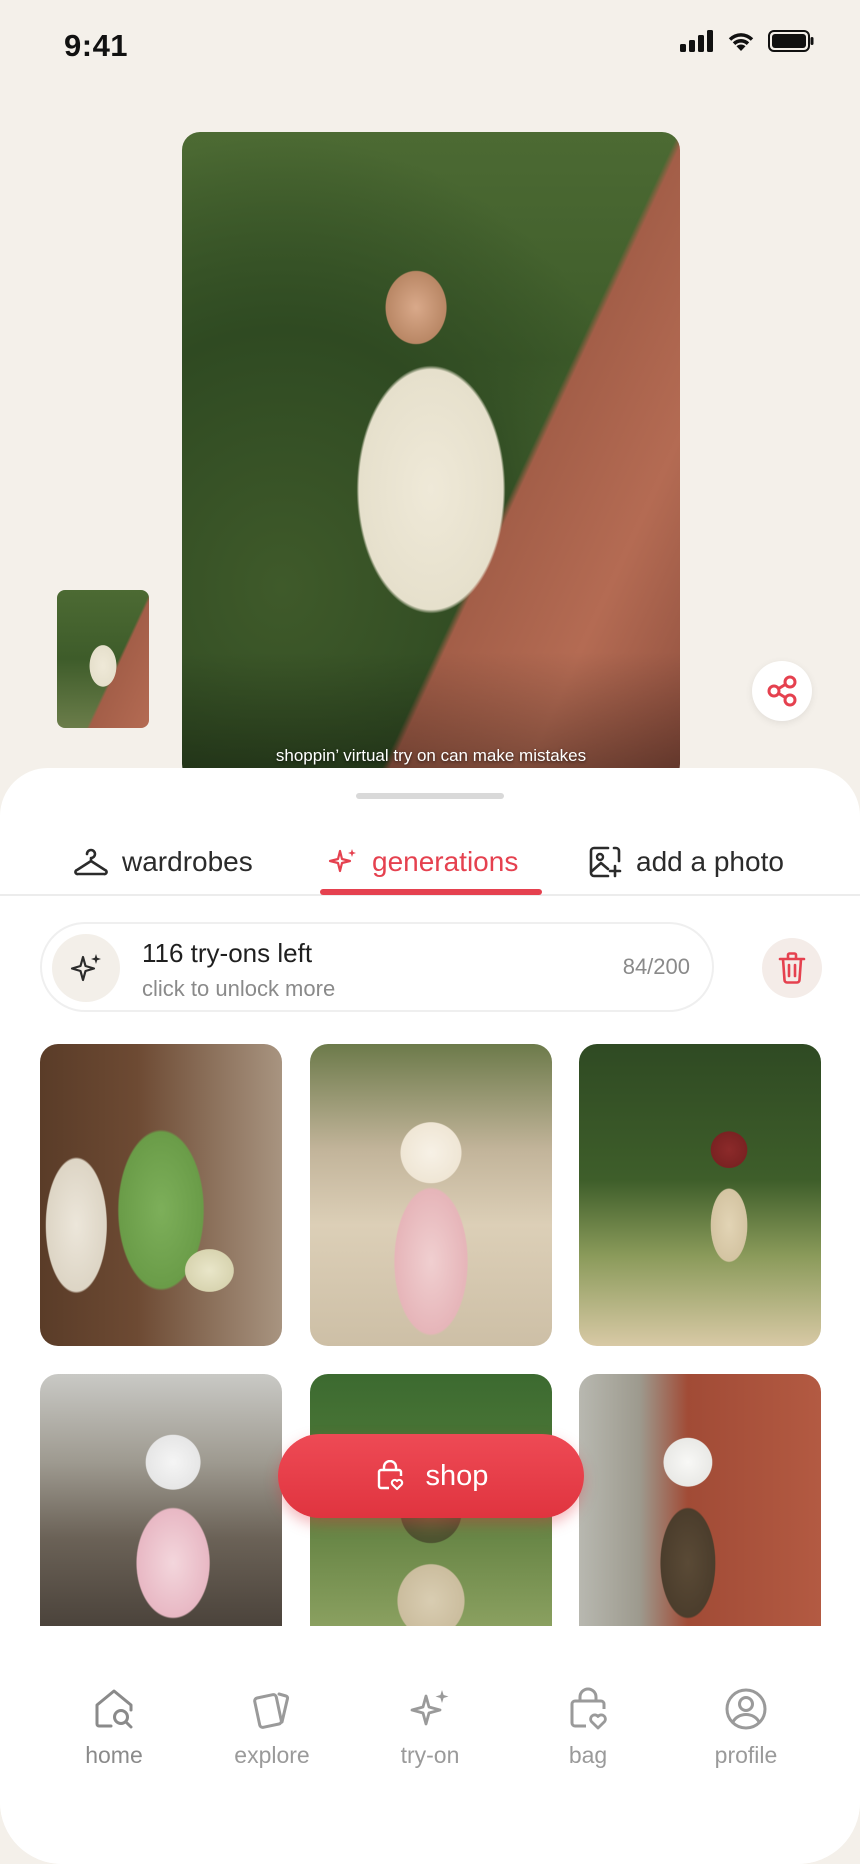  I want to click on add-photo-icon, so click(605, 862).